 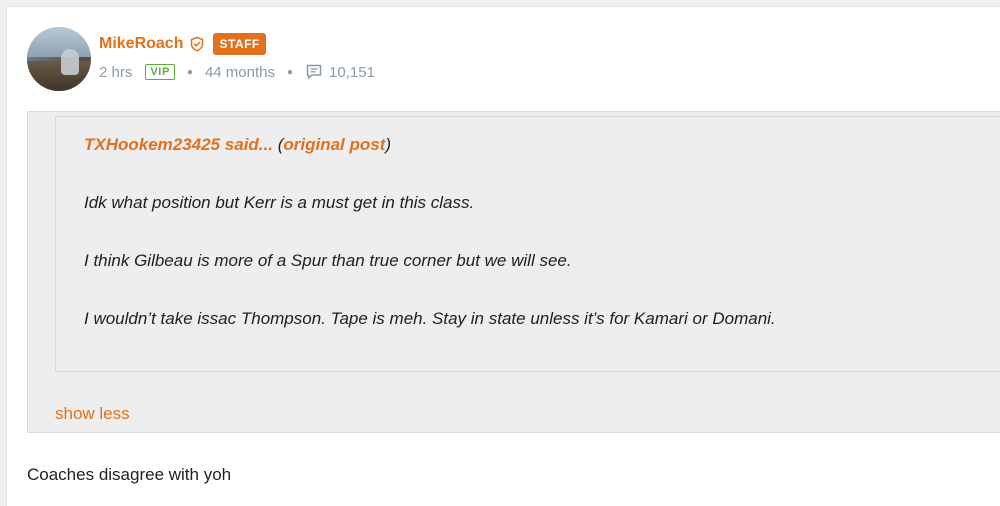 I want to click on open-paren: (, so click(x=278, y=144).